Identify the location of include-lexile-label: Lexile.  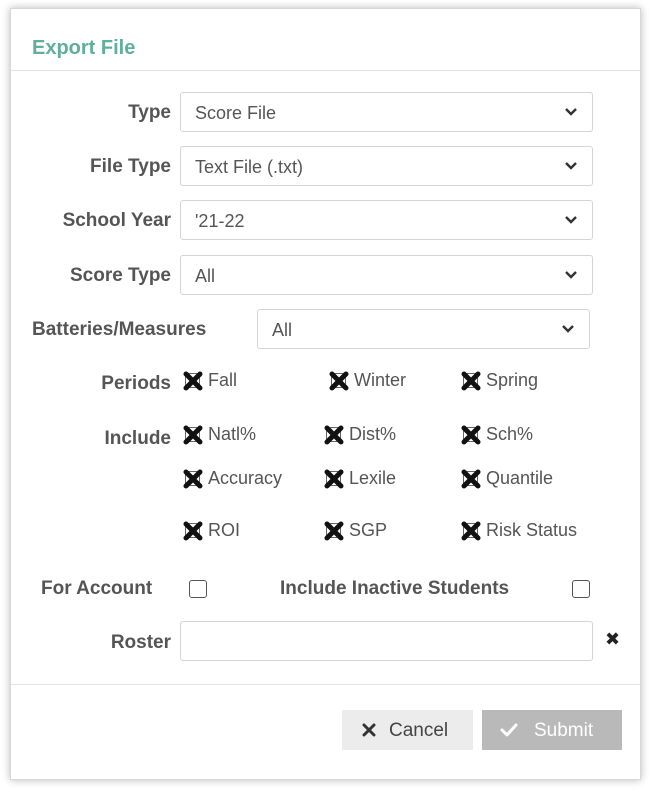
(373, 478).